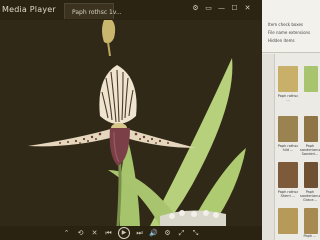  Describe the element at coordinates (66, 233) in the screenshot. I see `collapse-icon: ⌃` at that location.